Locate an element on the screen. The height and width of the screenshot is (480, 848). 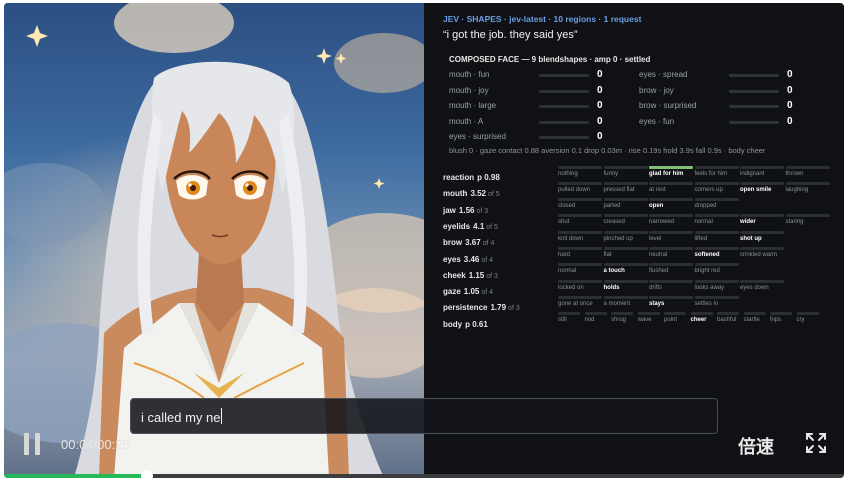
region-option: feels for him is located at coordinates (716, 171).